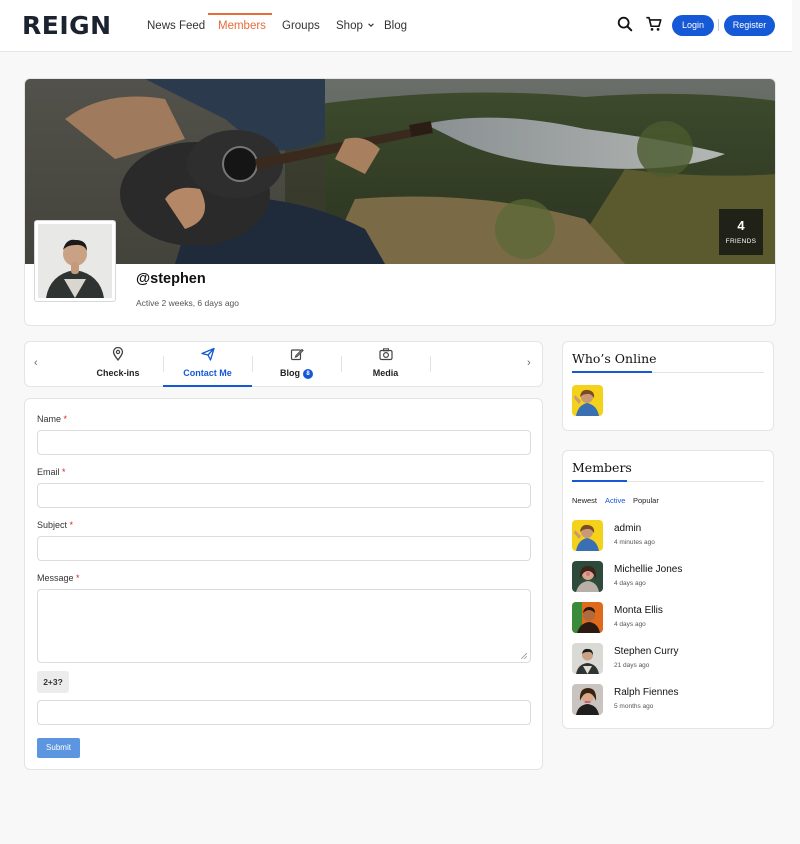 The height and width of the screenshot is (844, 800). Describe the element at coordinates (53, 682) in the screenshot. I see `captcha-question: 2+3?` at that location.